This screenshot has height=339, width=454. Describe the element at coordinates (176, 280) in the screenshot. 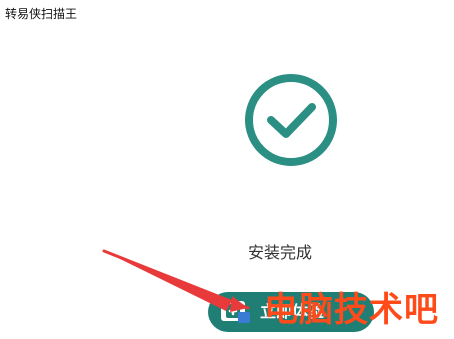

I see `red-arrow-annotation` at that location.